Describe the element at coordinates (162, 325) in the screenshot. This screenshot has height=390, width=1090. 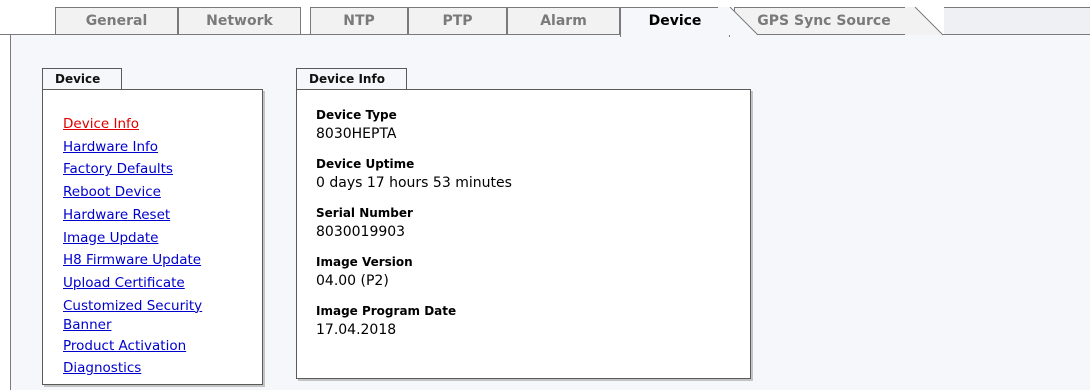
I see `menu-customized-security-banner-line2: Banner` at that location.